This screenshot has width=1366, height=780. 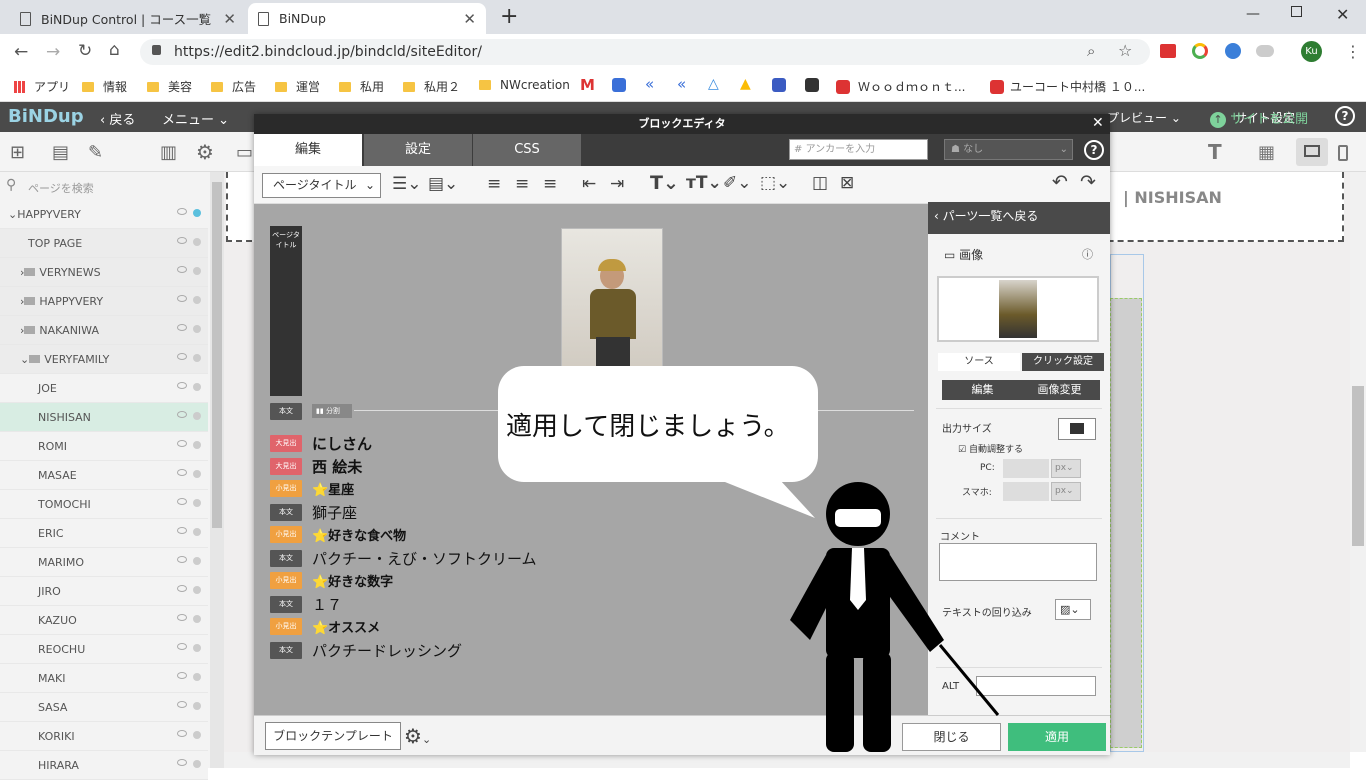 I want to click on add-page-icon: ⊞, so click(x=17, y=152).